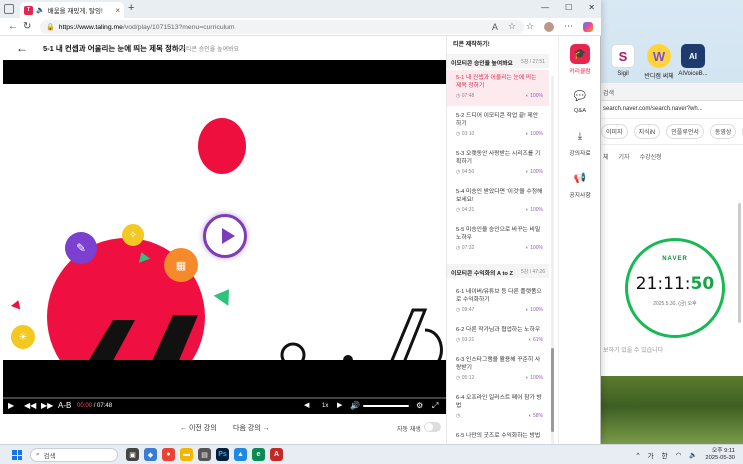 The image size is (743, 464). What do you see at coordinates (132, 454) in the screenshot?
I see `task-view-icon: ▣` at bounding box center [132, 454].